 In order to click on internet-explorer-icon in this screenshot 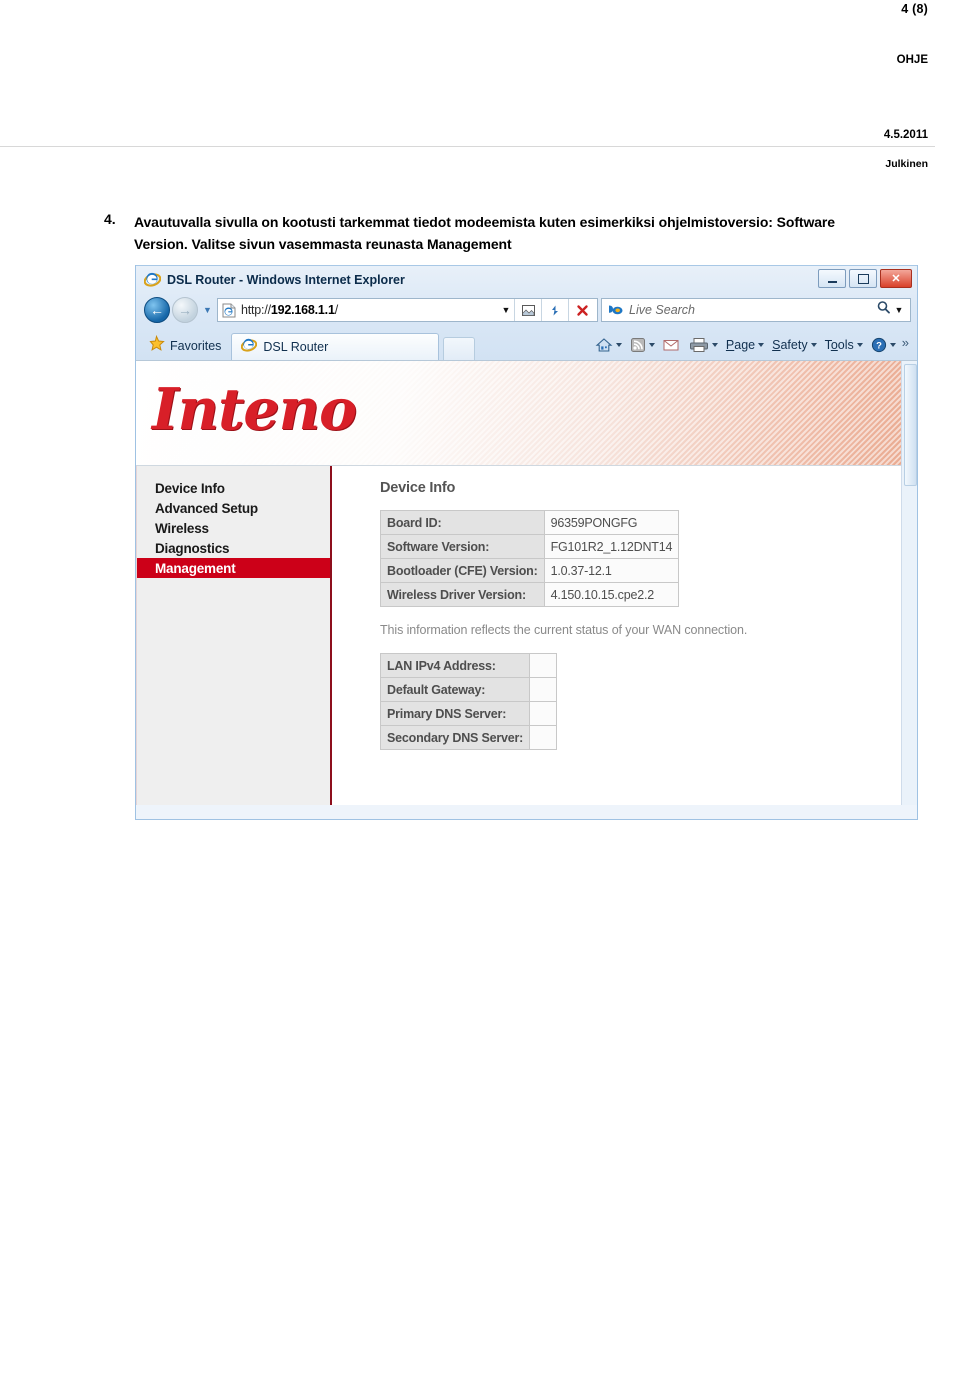, I will do `click(152, 279)`.